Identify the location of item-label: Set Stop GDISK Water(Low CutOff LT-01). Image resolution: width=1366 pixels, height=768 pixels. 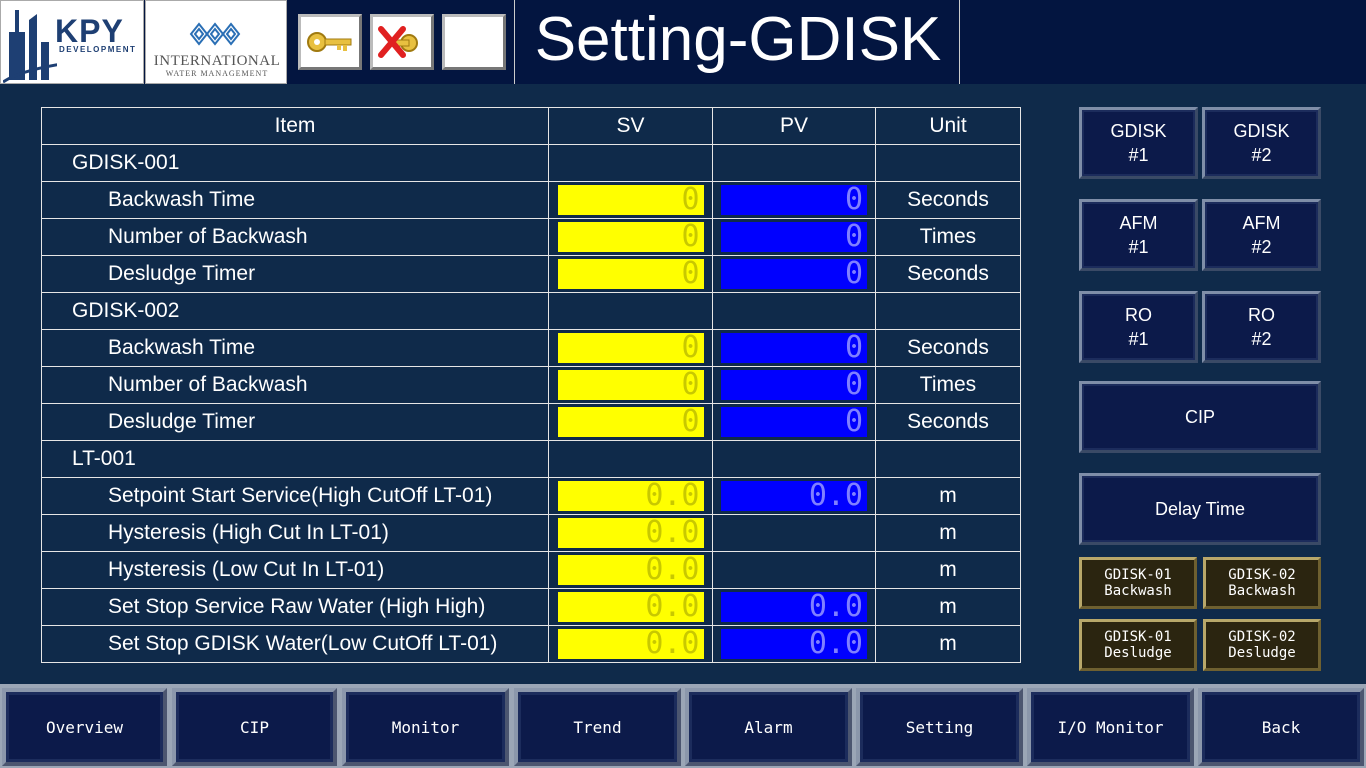
(295, 644).